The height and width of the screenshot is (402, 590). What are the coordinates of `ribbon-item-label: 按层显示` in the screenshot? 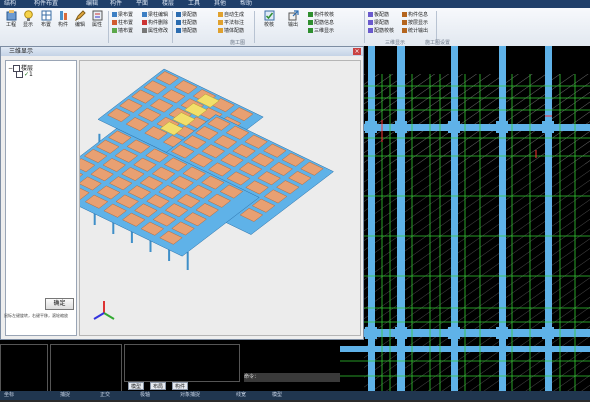 It's located at (418, 23).